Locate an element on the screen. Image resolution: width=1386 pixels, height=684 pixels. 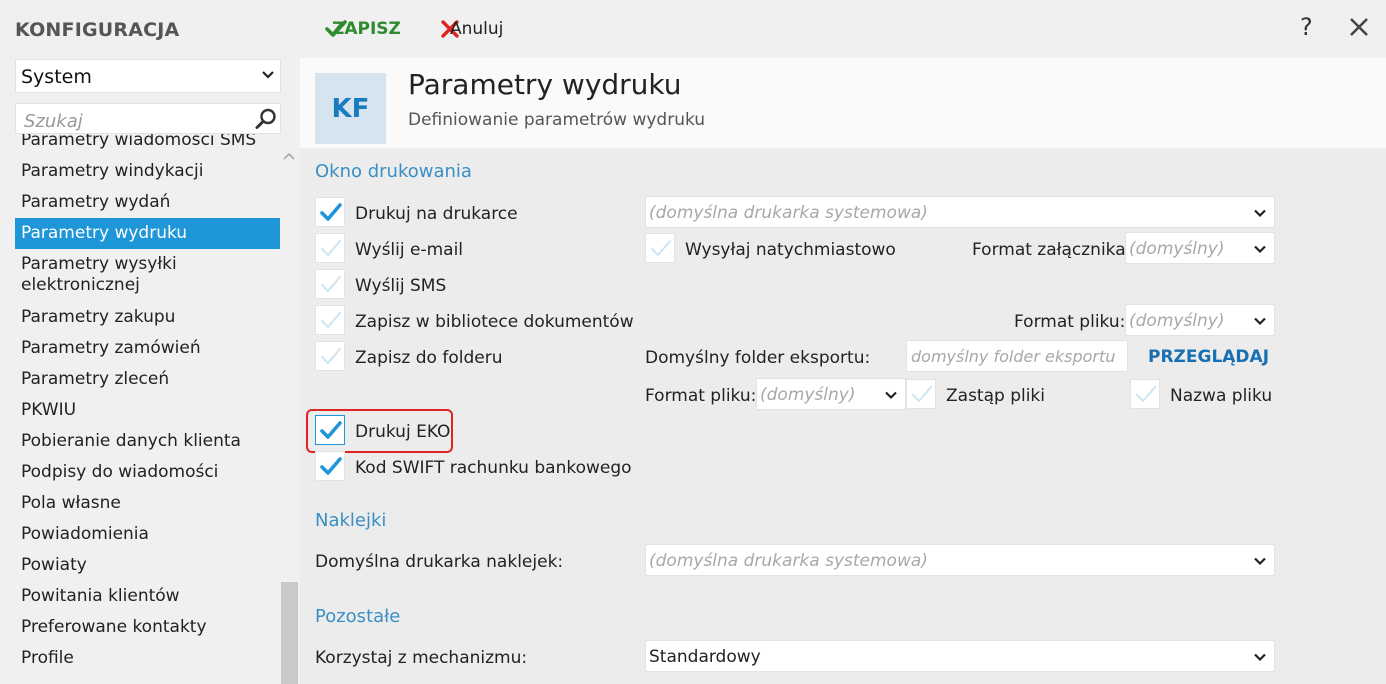
sidebar-item: PKWIU is located at coordinates (147, 410).